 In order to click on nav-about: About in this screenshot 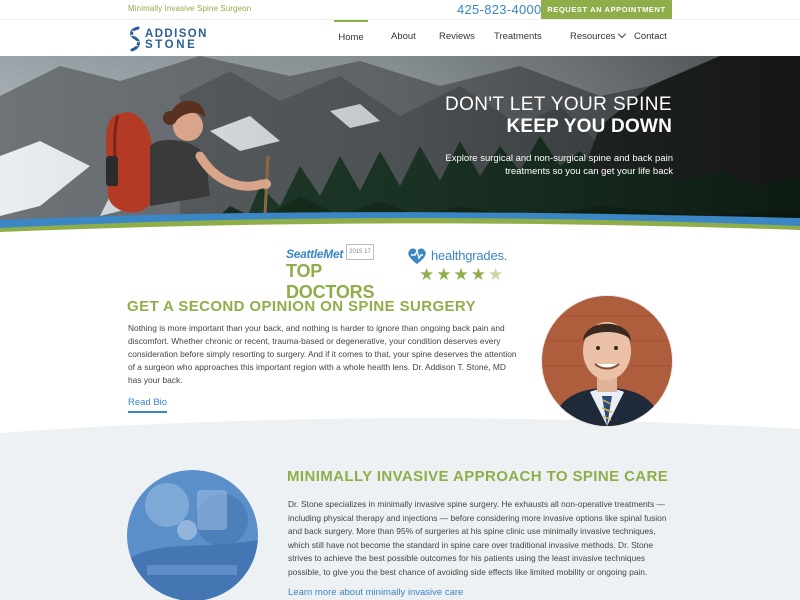, I will do `click(403, 38)`.